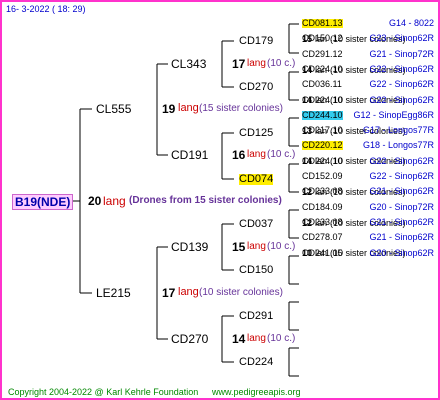 The image size is (440, 400). Describe the element at coordinates (322, 237) in the screenshot. I see `gen4-code: CD278.07` at that location.